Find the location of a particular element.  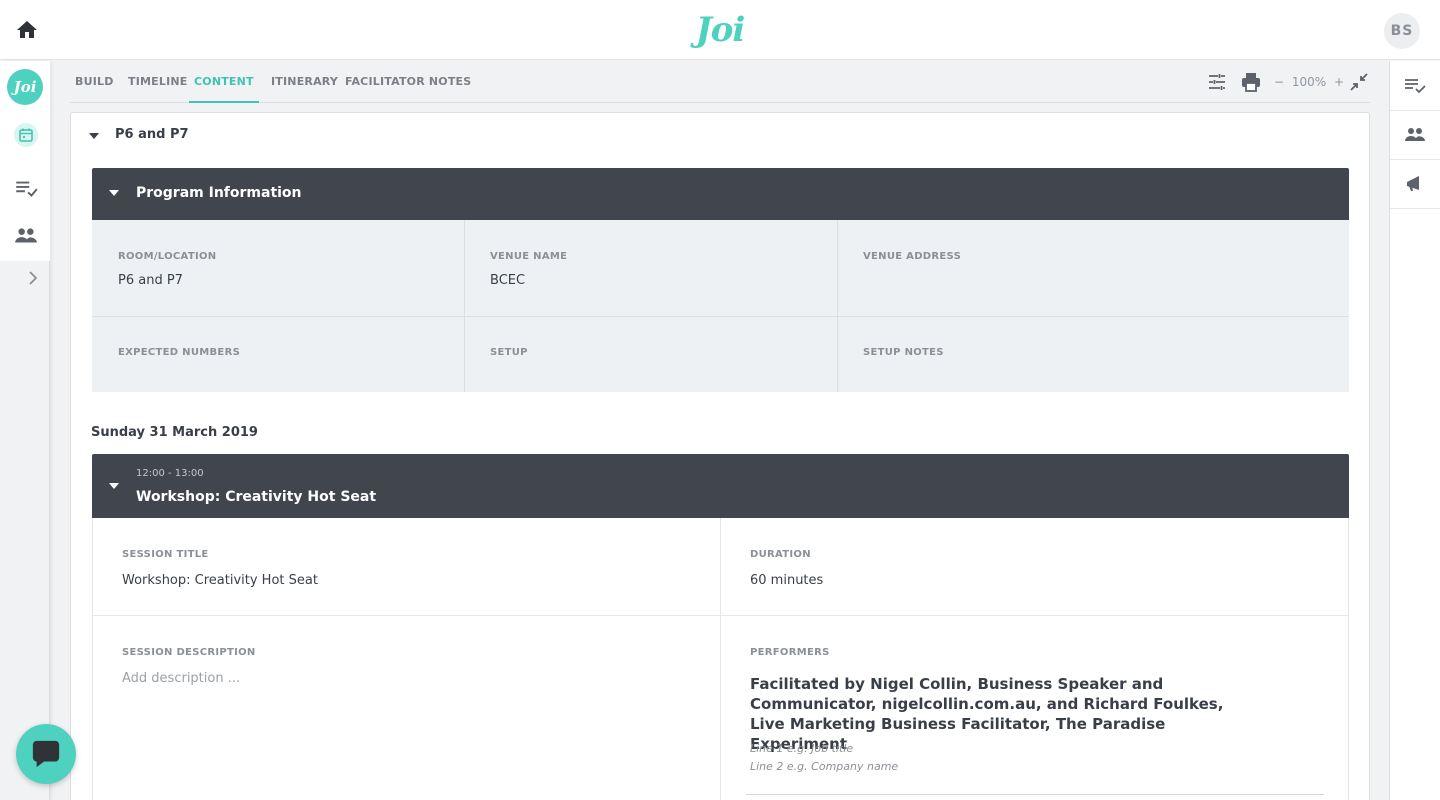

setup-notes-cell: SETUP NOTES is located at coordinates (1093, 354).